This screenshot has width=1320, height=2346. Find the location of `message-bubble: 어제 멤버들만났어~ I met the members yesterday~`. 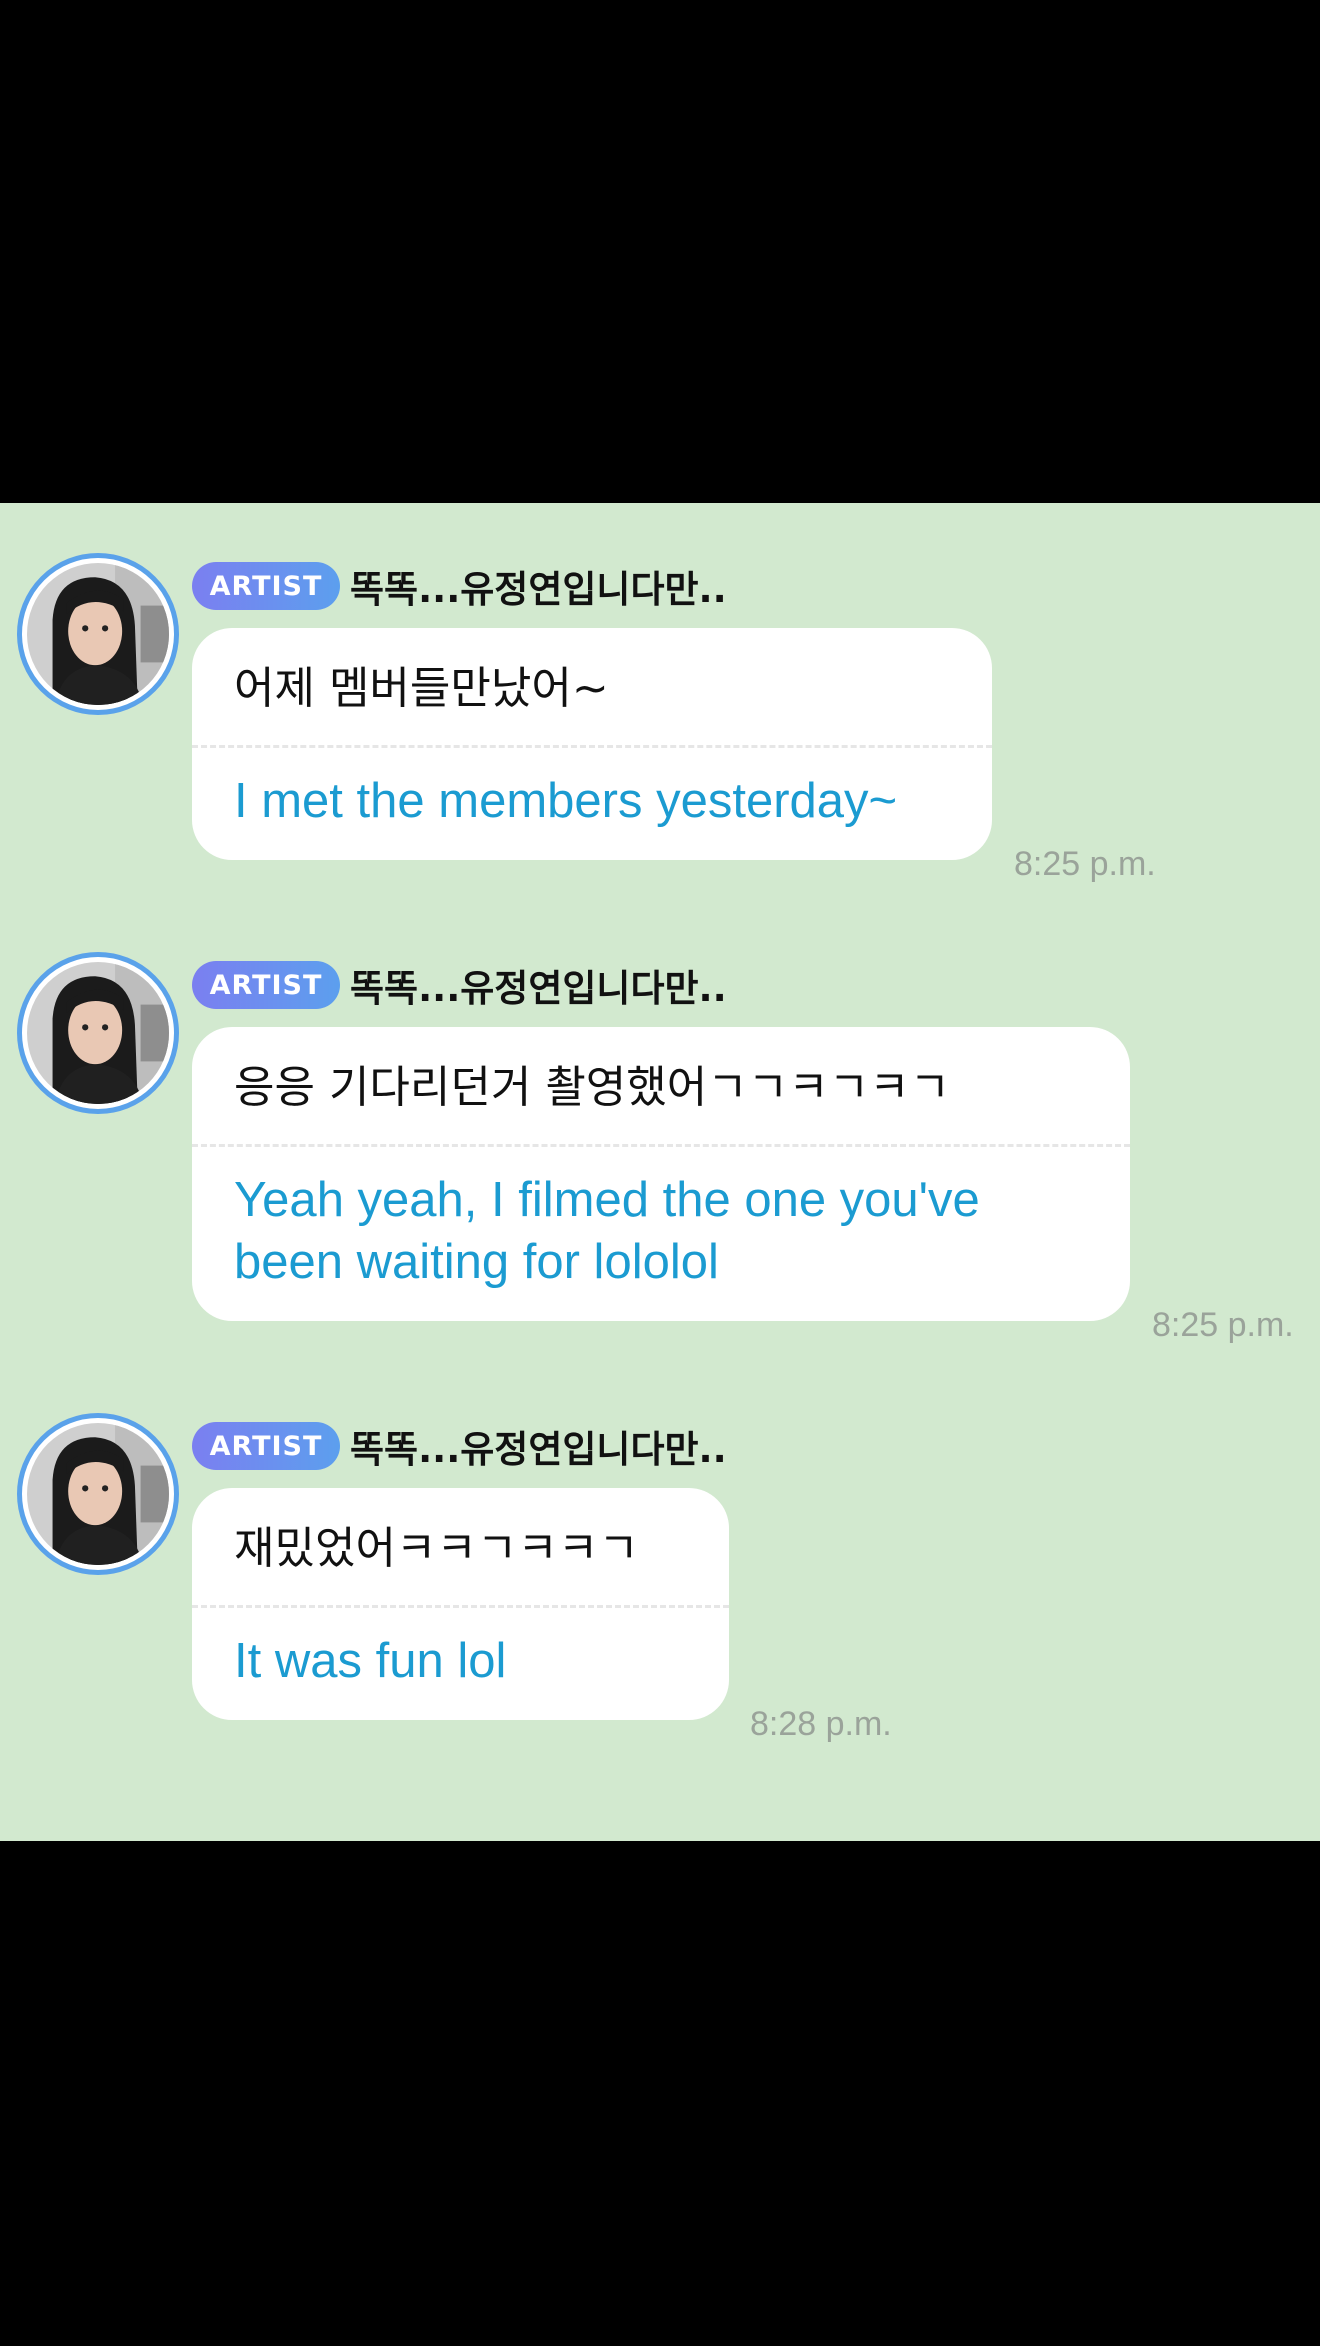

message-bubble: 어제 멤버들만났어~ I met the members yesterday~ is located at coordinates (592, 744).